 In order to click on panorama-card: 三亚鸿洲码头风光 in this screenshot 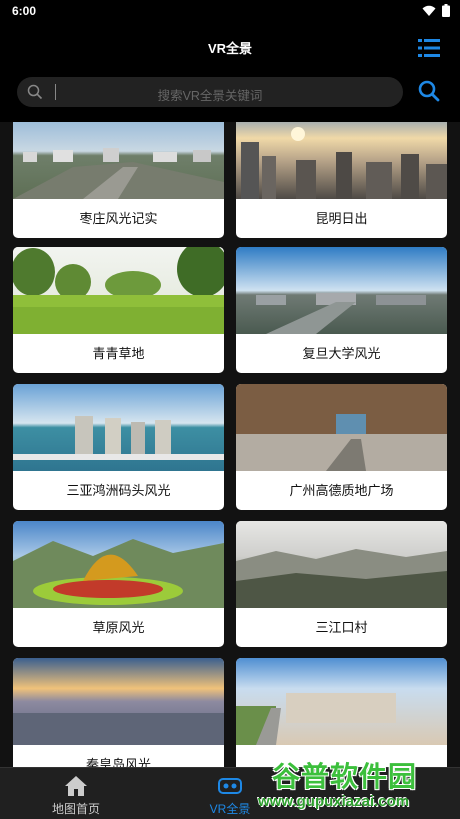, I will do `click(118, 447)`.